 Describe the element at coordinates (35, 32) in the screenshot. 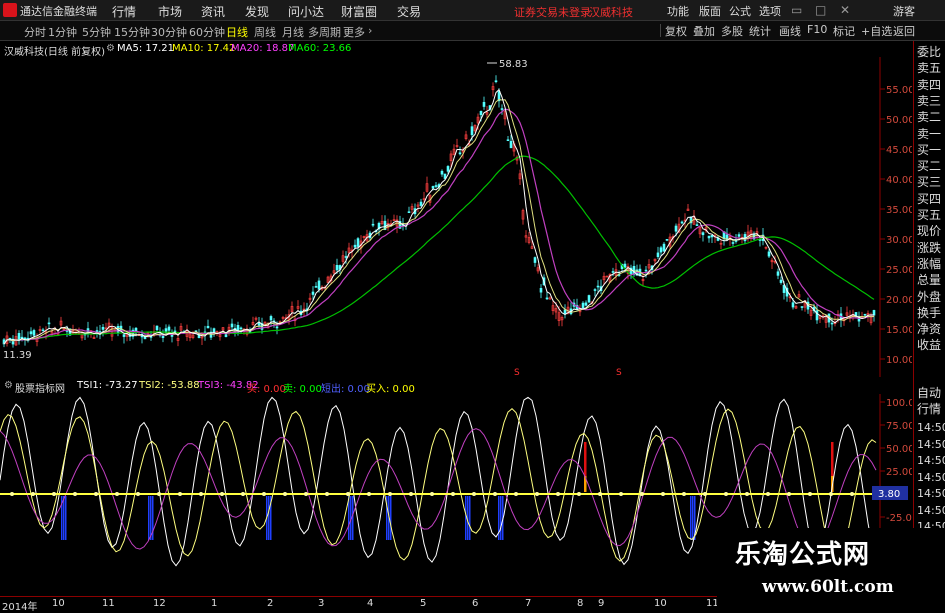

I see `tab-timeshare: 分时` at that location.